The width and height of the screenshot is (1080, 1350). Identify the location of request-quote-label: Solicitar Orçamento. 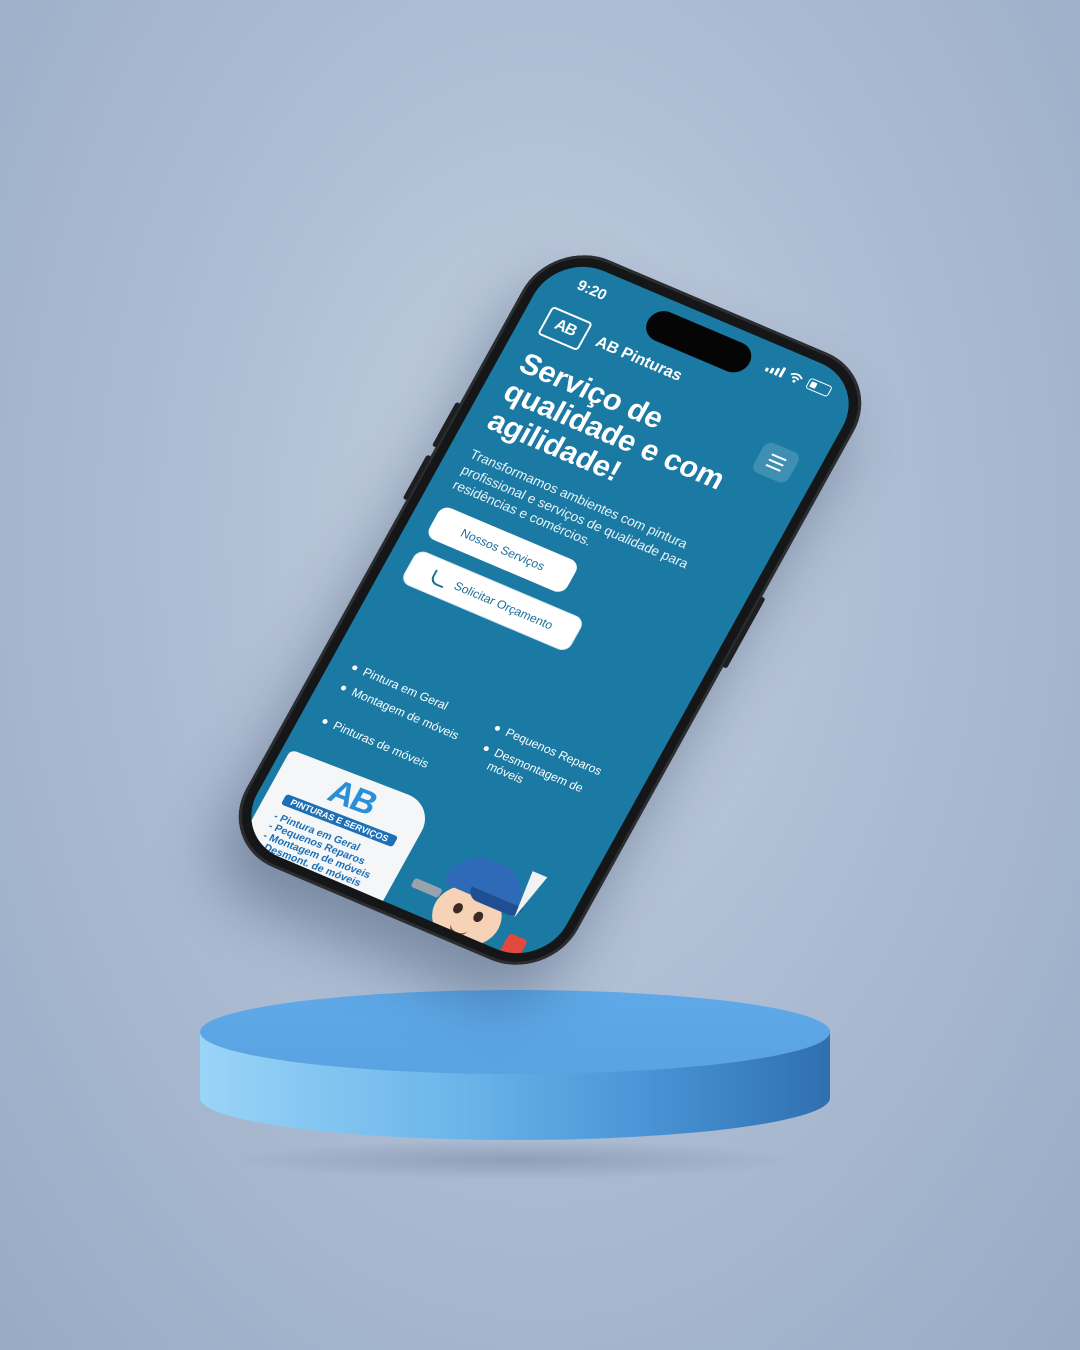
(503, 605).